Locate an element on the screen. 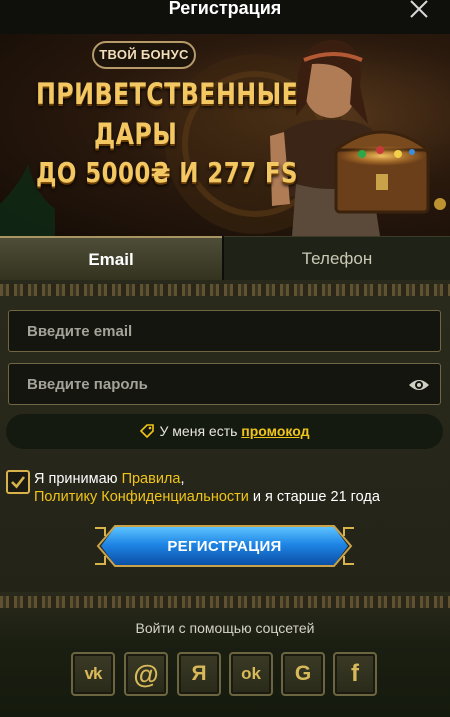 The image size is (450, 717). vk-icon: vk is located at coordinates (93, 673).